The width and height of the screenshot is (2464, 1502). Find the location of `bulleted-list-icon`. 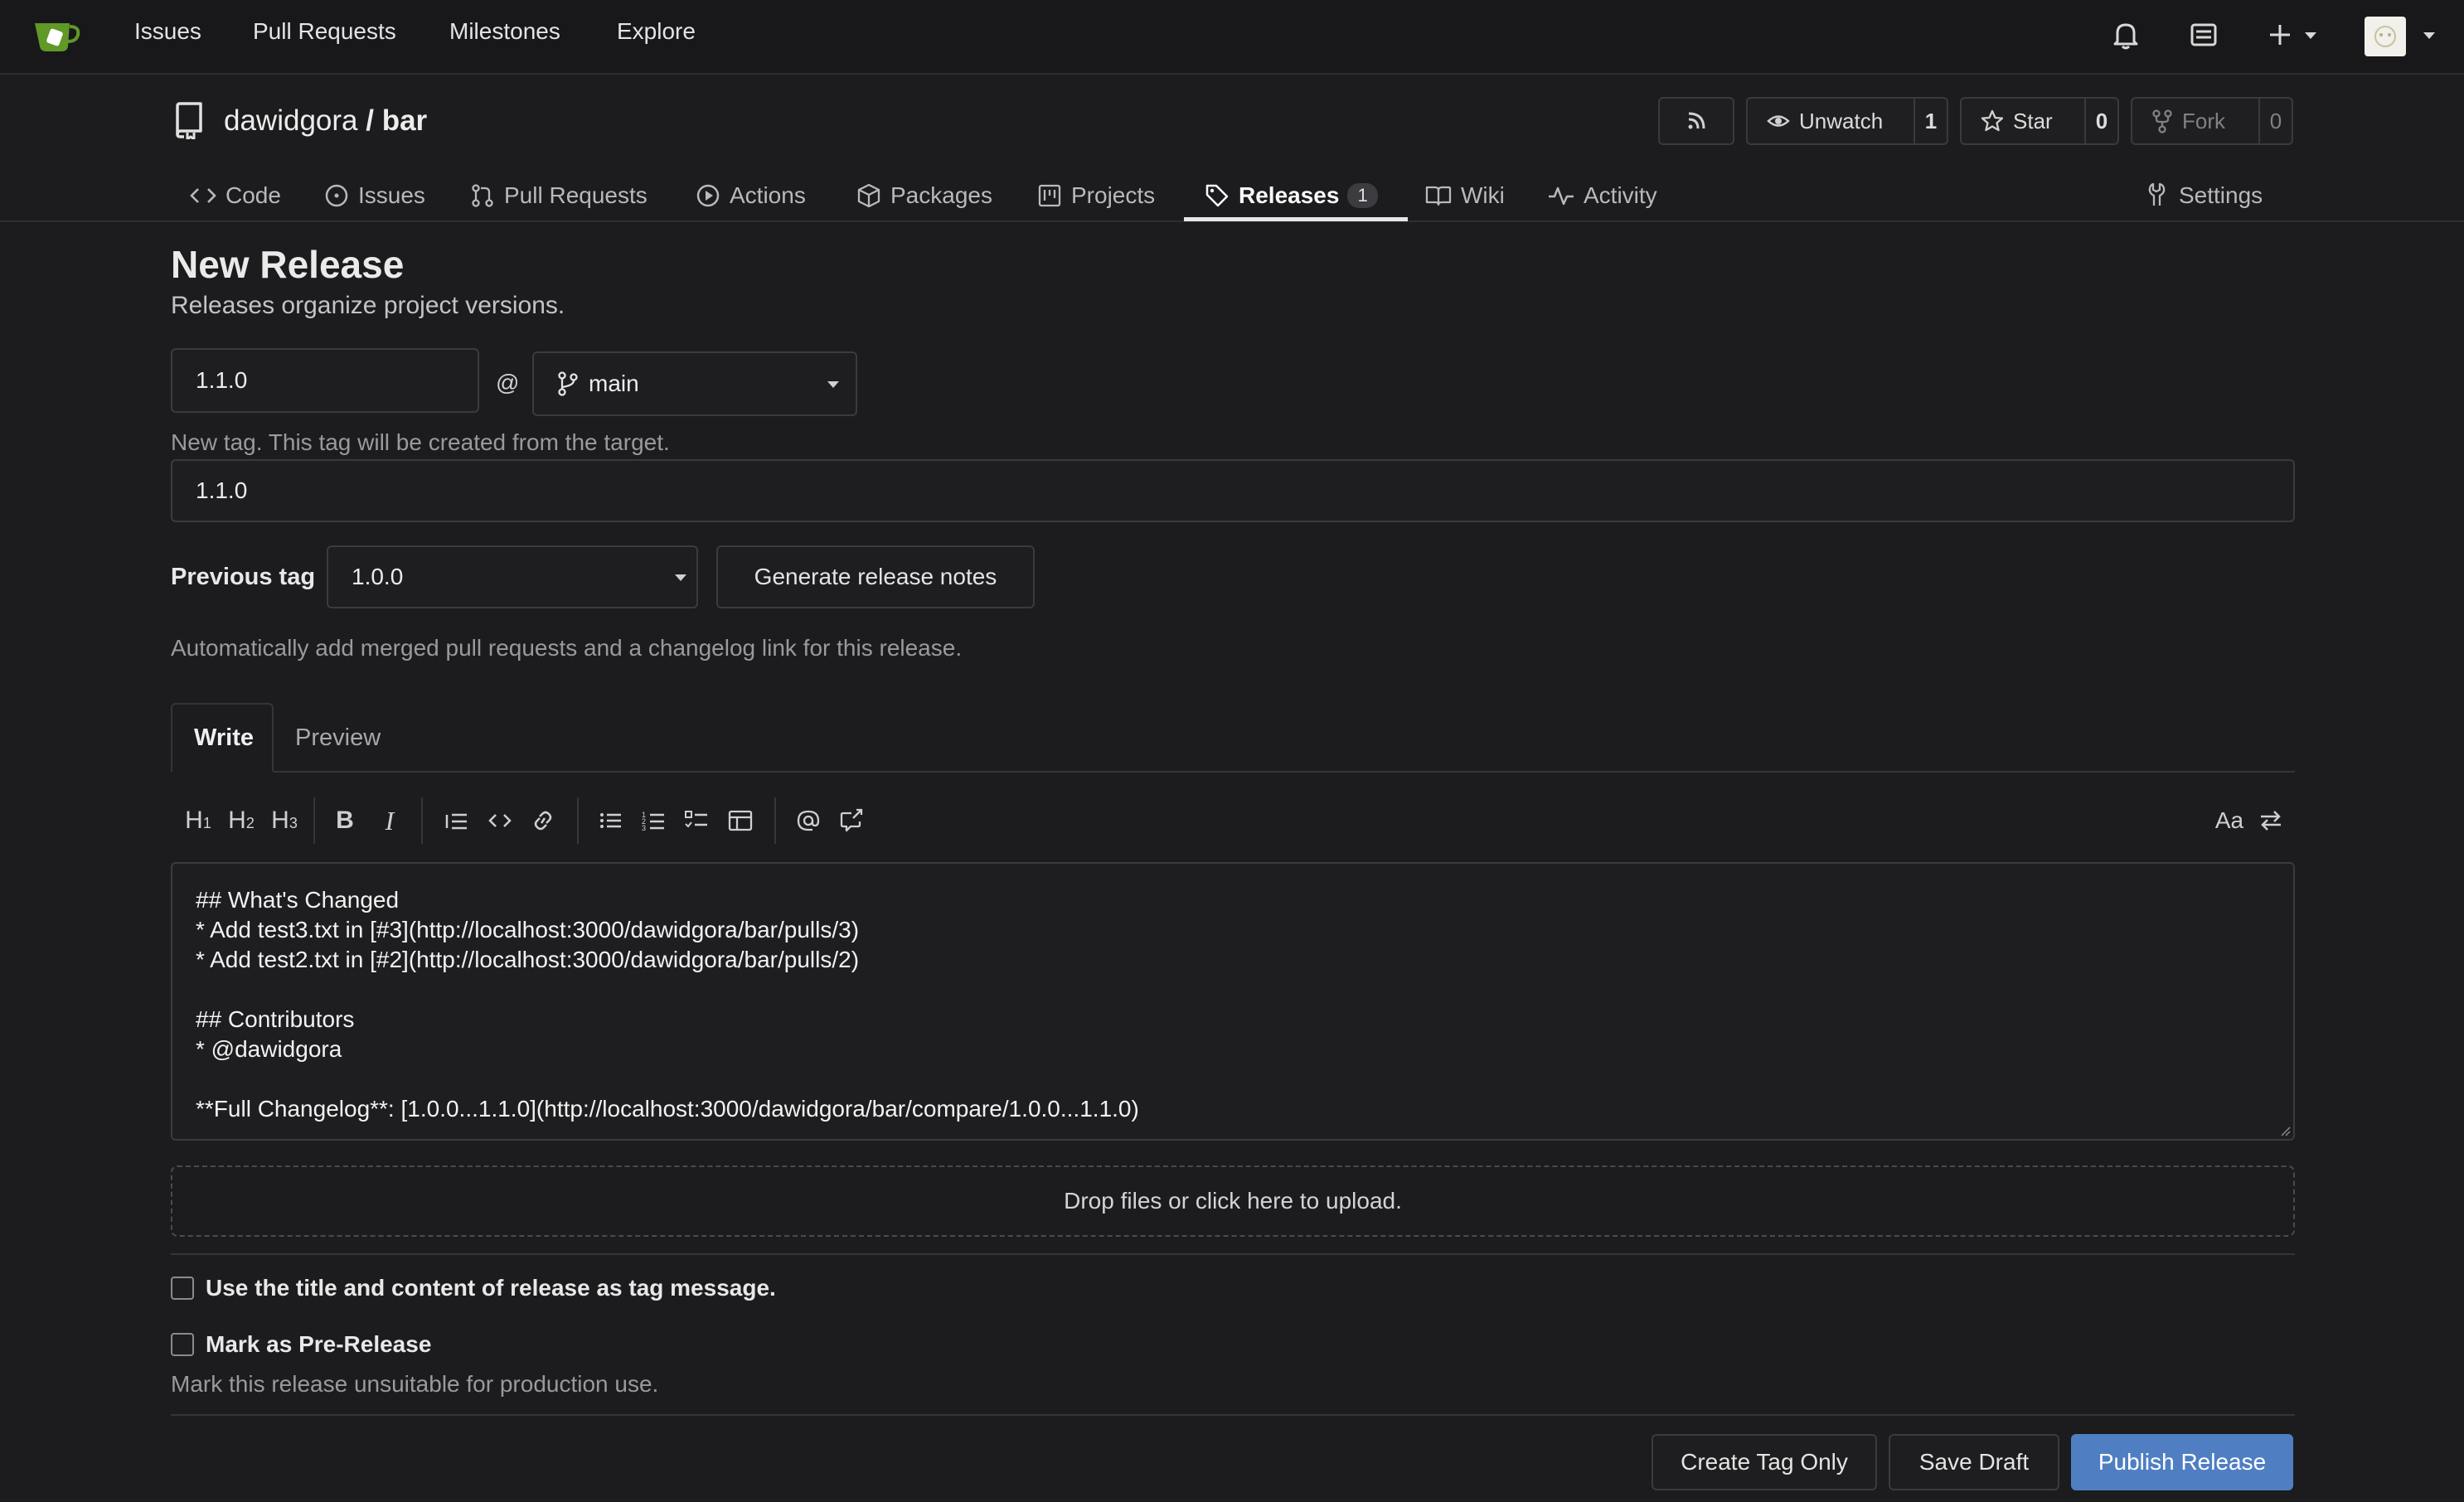

bulleted-list-icon is located at coordinates (611, 820).